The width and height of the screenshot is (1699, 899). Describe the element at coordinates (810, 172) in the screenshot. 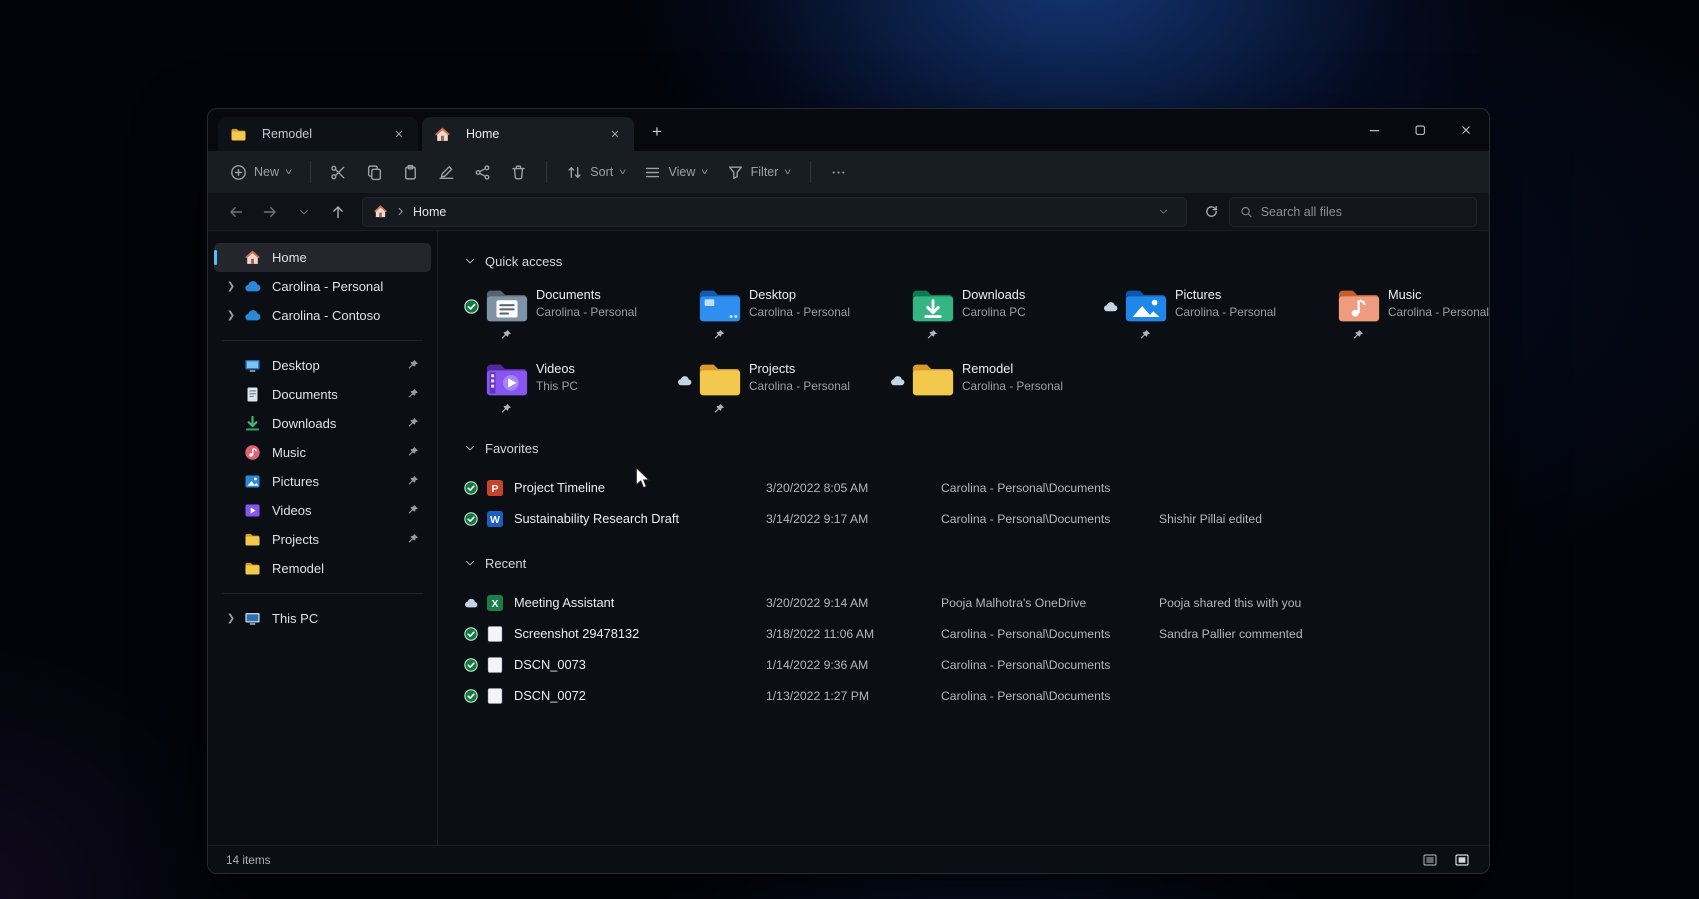

I see `toolbar-divider` at that location.